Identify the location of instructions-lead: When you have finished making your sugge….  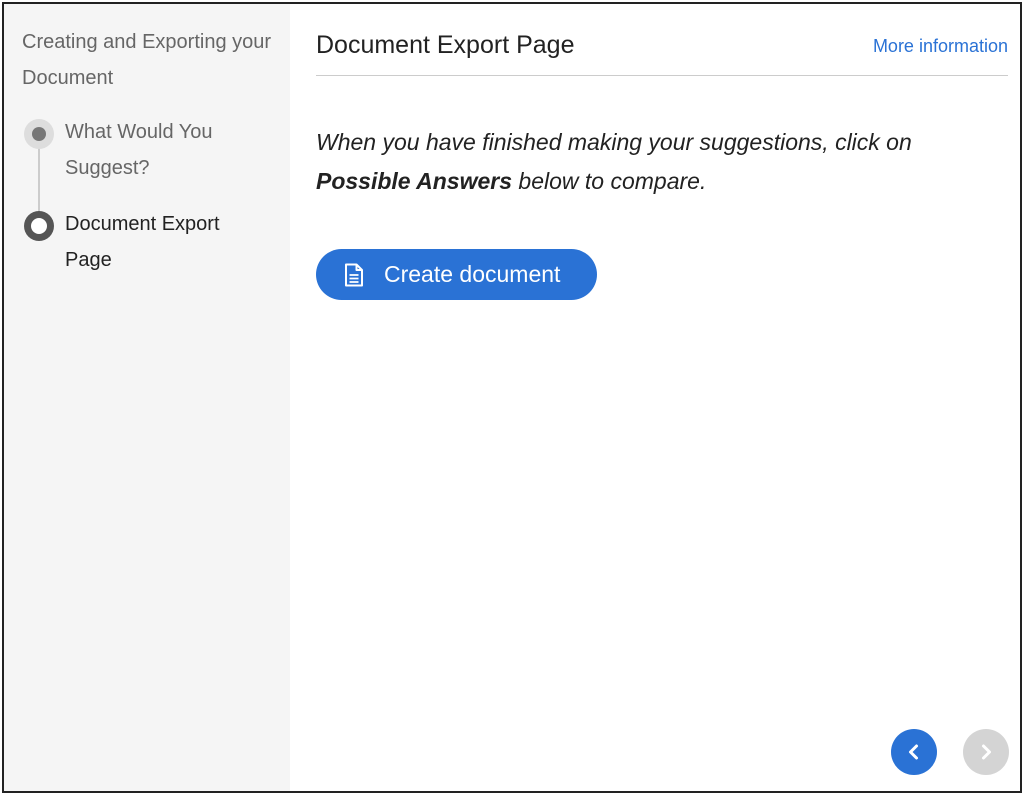
(614, 142).